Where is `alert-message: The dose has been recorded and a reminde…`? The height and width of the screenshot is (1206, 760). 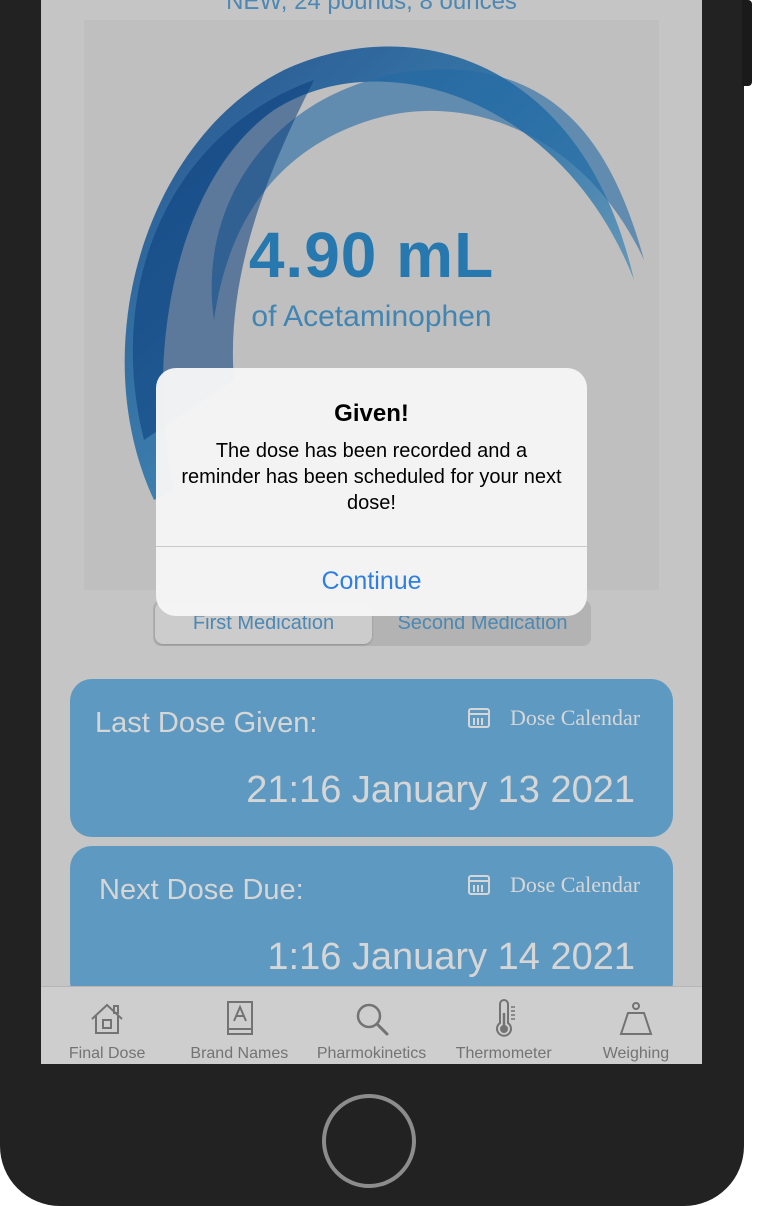
alert-message: The dose has been recorded and a reminde… is located at coordinates (371, 477).